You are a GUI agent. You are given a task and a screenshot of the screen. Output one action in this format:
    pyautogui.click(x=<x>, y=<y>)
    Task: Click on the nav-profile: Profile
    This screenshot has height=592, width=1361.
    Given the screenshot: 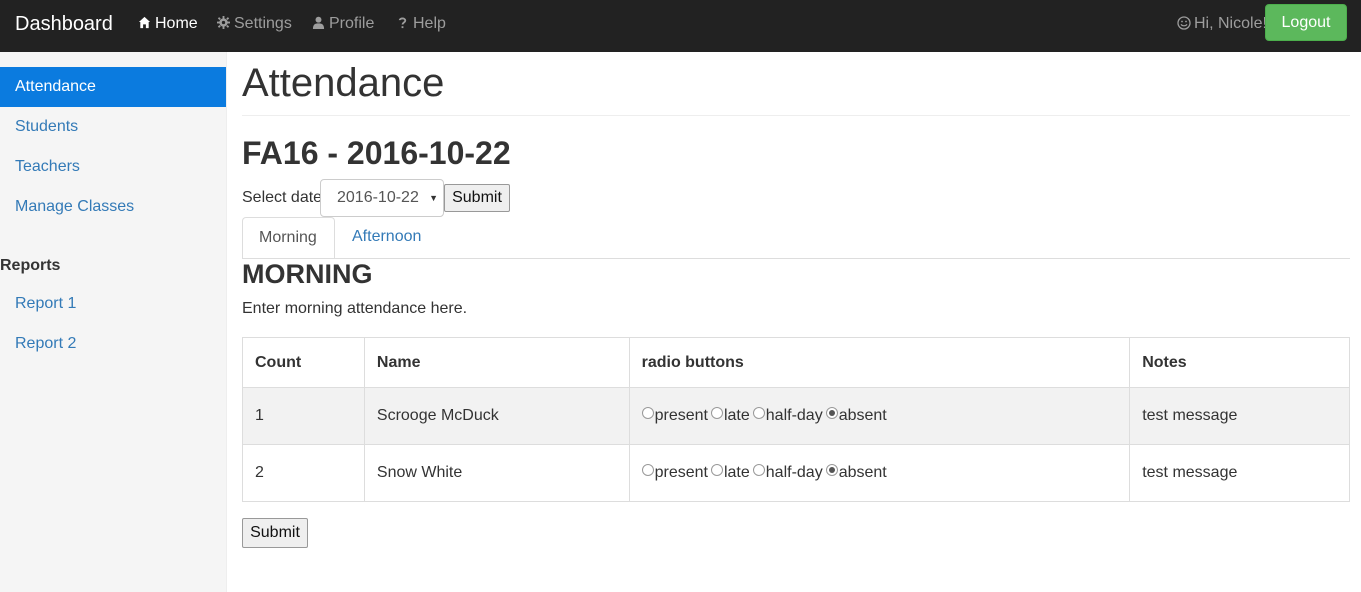 What is the action you would take?
    pyautogui.click(x=343, y=24)
    